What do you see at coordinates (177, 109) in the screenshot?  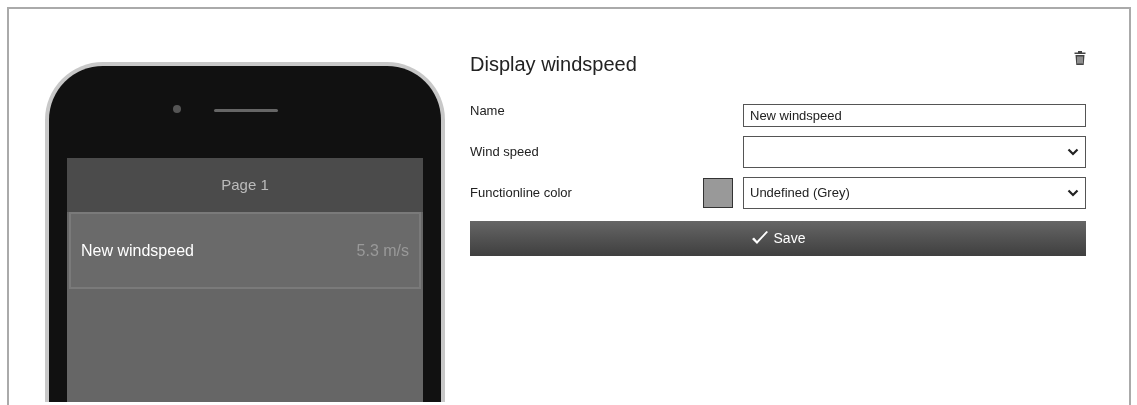 I see `camera-icon` at bounding box center [177, 109].